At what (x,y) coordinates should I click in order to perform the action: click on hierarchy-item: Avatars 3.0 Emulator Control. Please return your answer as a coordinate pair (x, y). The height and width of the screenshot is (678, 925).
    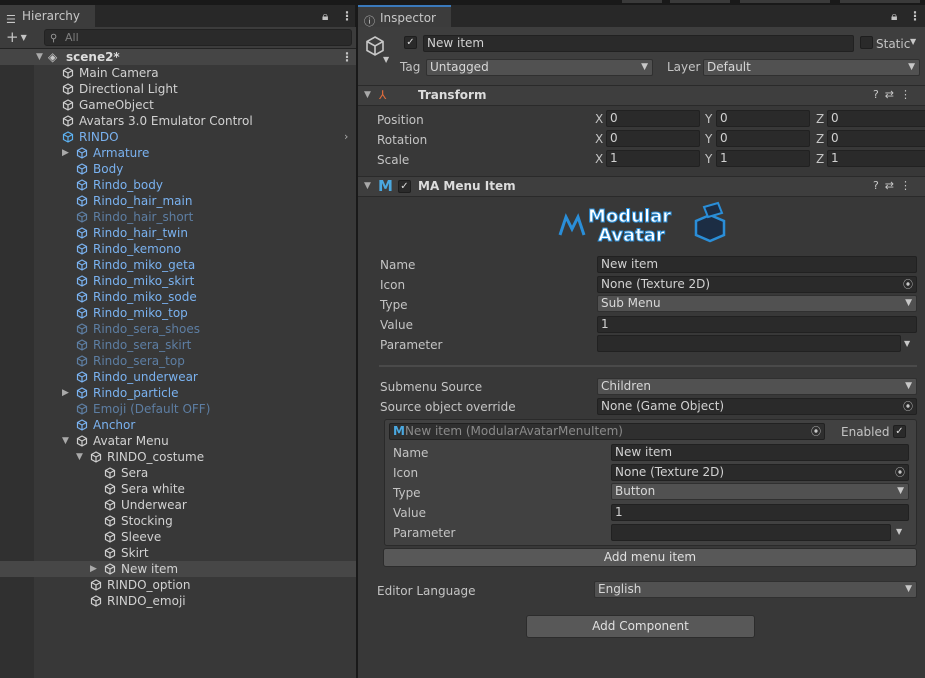
    Looking at the image, I should click on (178, 121).